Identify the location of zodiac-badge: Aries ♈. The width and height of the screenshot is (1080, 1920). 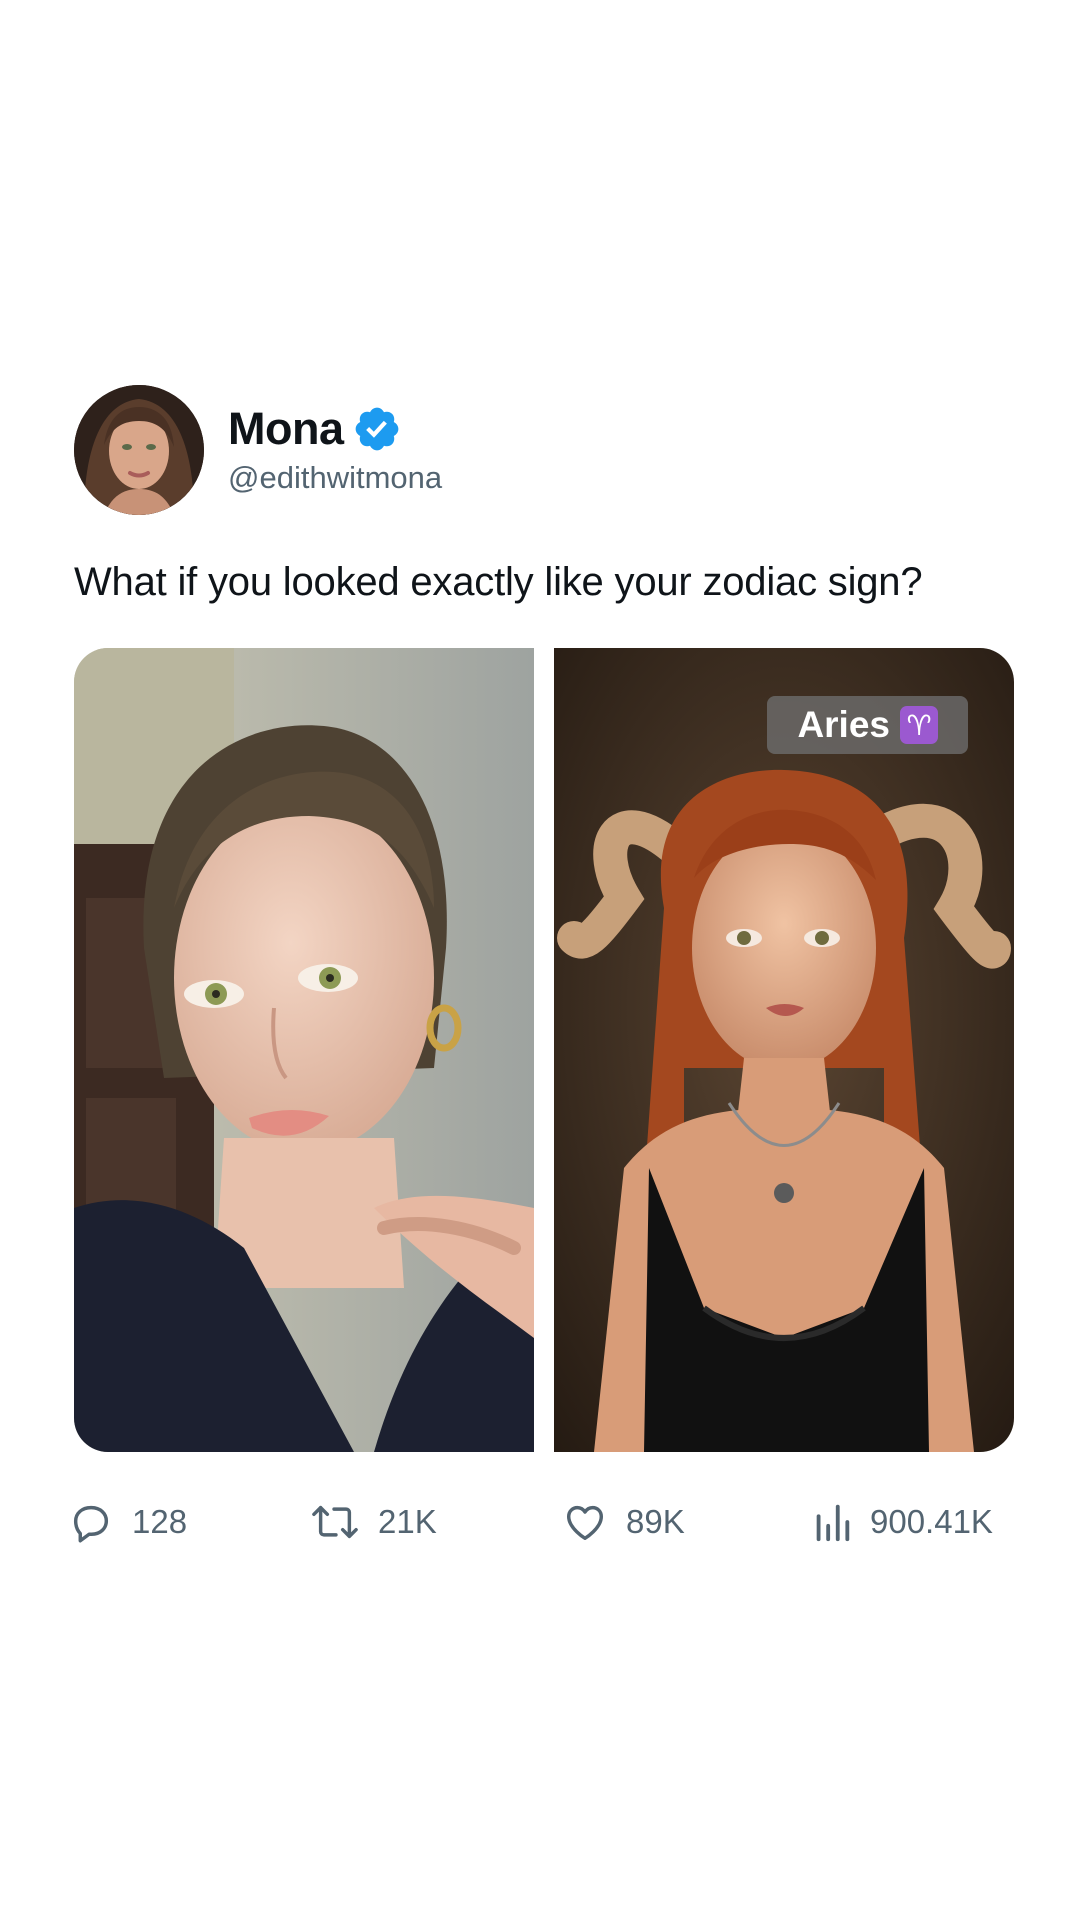
(867, 725).